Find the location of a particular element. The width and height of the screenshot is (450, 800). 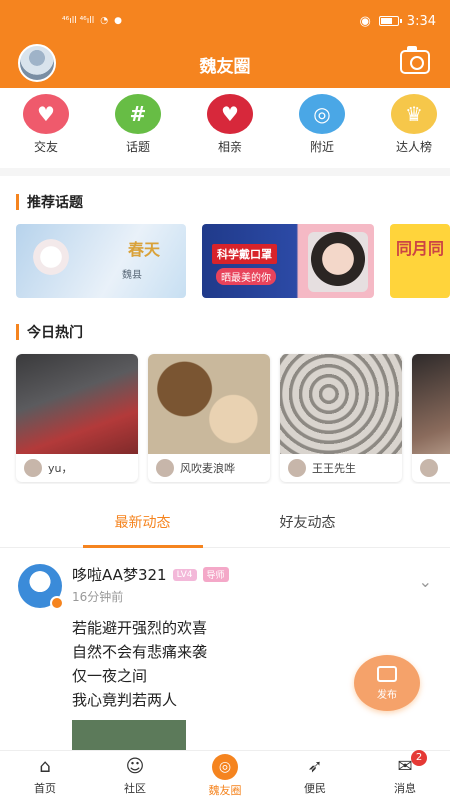

category-nearby: ◎ 附近 is located at coordinates (322, 130).